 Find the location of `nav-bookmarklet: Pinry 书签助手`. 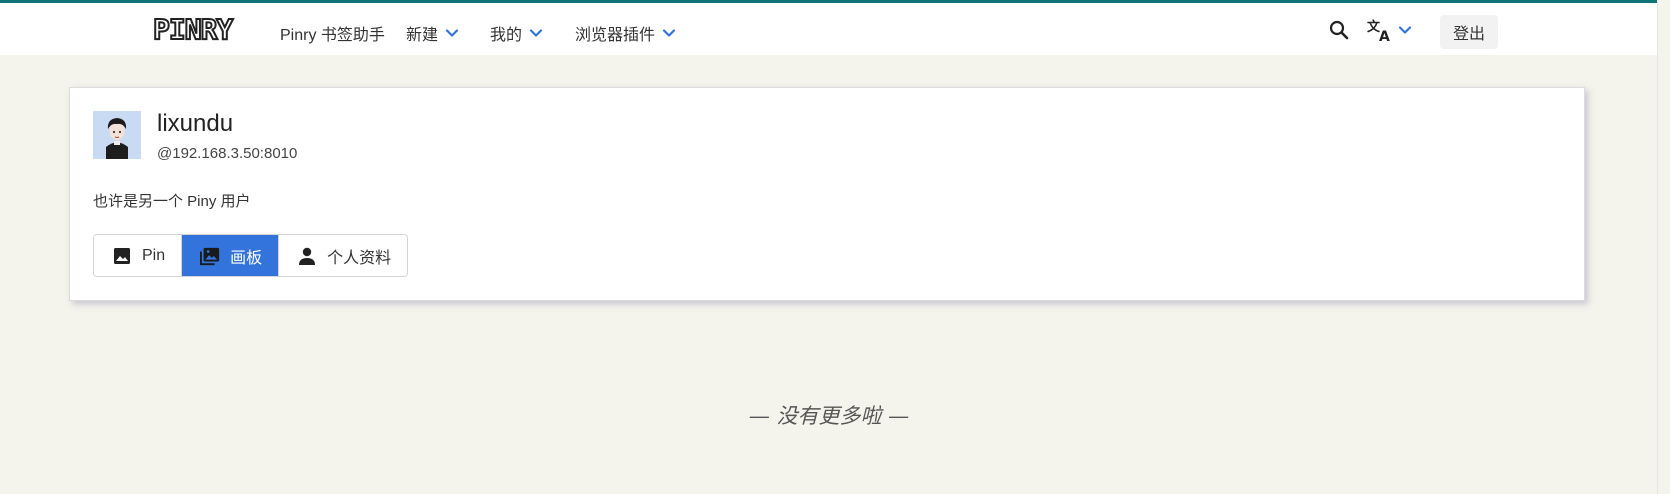

nav-bookmarklet: Pinry 书签助手 is located at coordinates (332, 33).